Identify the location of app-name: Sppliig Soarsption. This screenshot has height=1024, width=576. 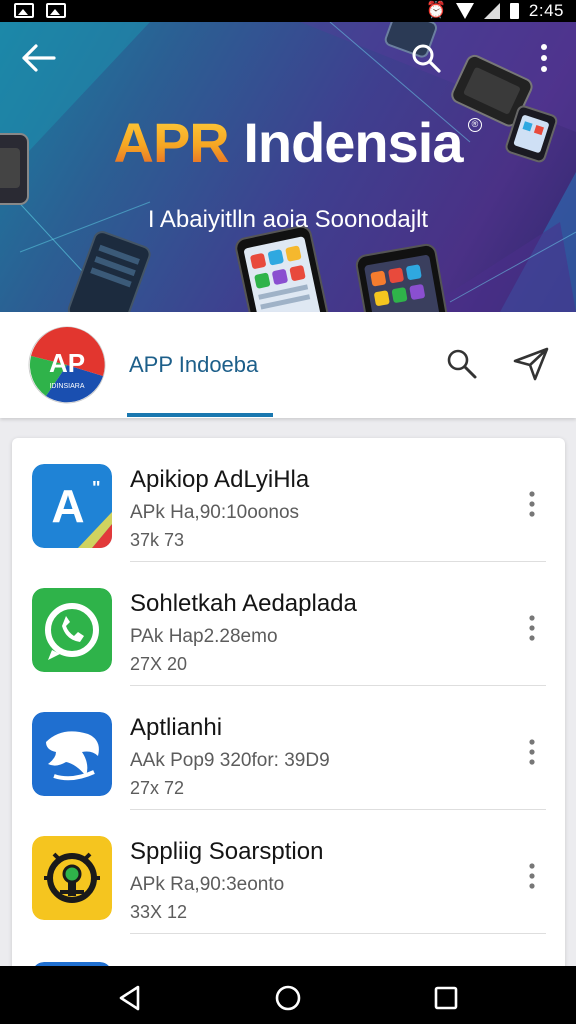
(227, 851).